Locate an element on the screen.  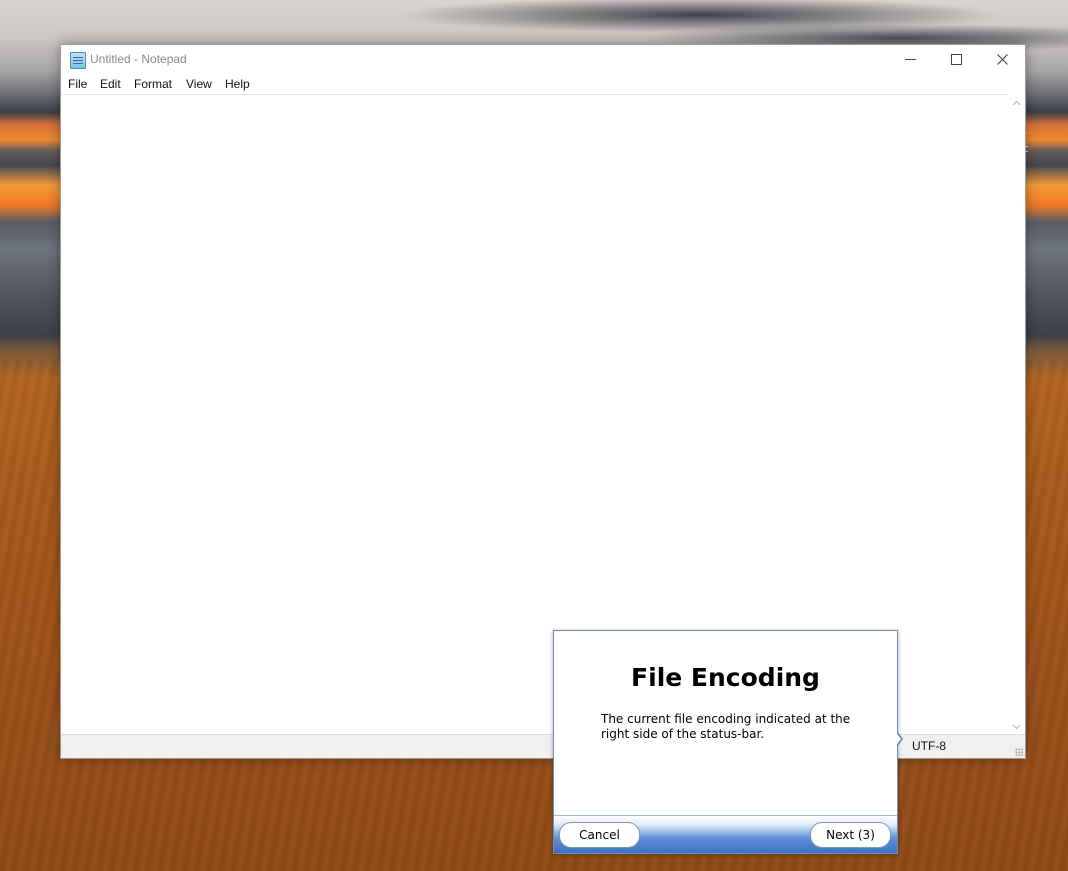
minimize-button is located at coordinates (910, 60).